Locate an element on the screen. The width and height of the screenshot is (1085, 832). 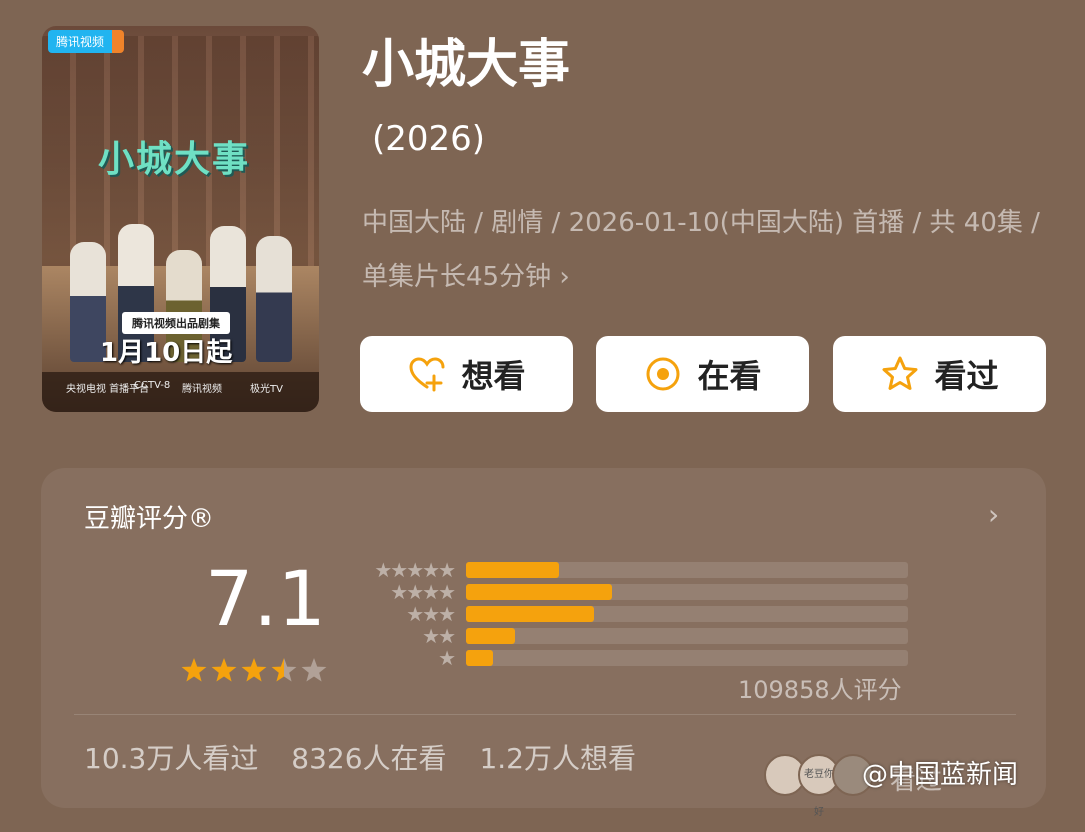
poster-date: 1月10日起 is located at coordinates (166, 353).